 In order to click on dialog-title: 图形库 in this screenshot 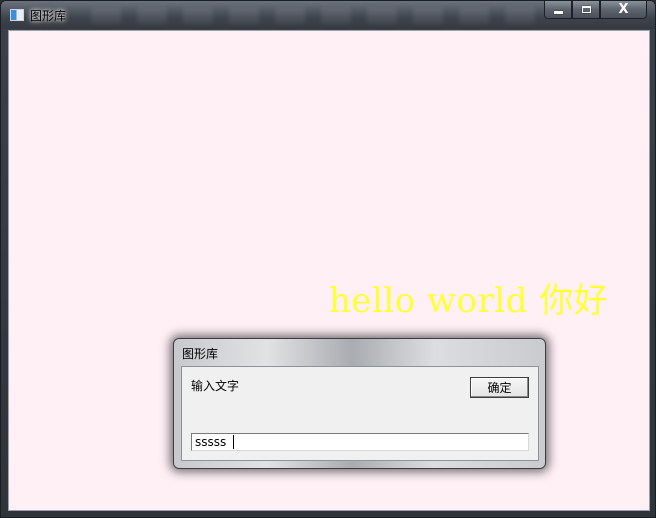, I will do `click(200, 354)`.